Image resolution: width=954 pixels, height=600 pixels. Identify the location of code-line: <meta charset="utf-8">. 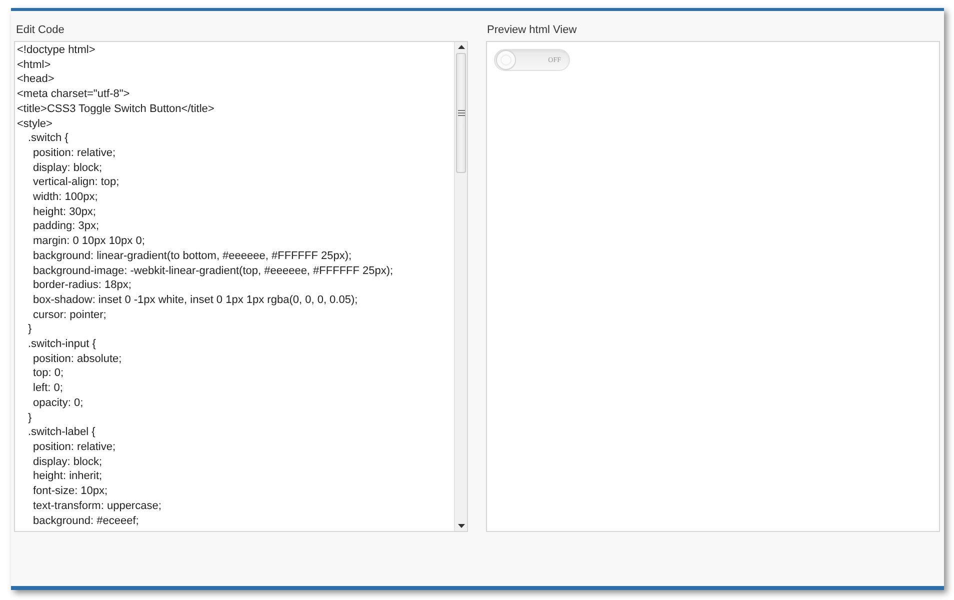
(73, 94).